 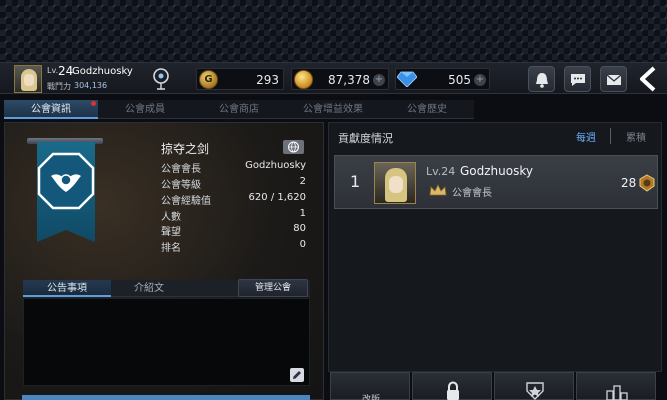 I want to click on coins-value: 87,378, so click(x=349, y=80).